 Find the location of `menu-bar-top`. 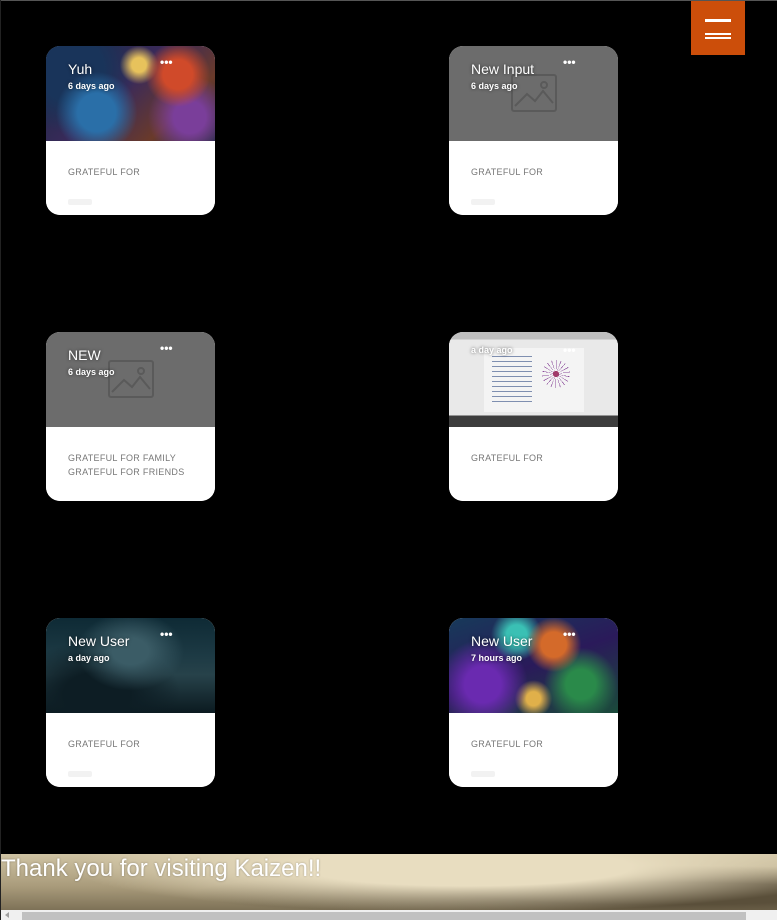

menu-bar-top is located at coordinates (718, 20).